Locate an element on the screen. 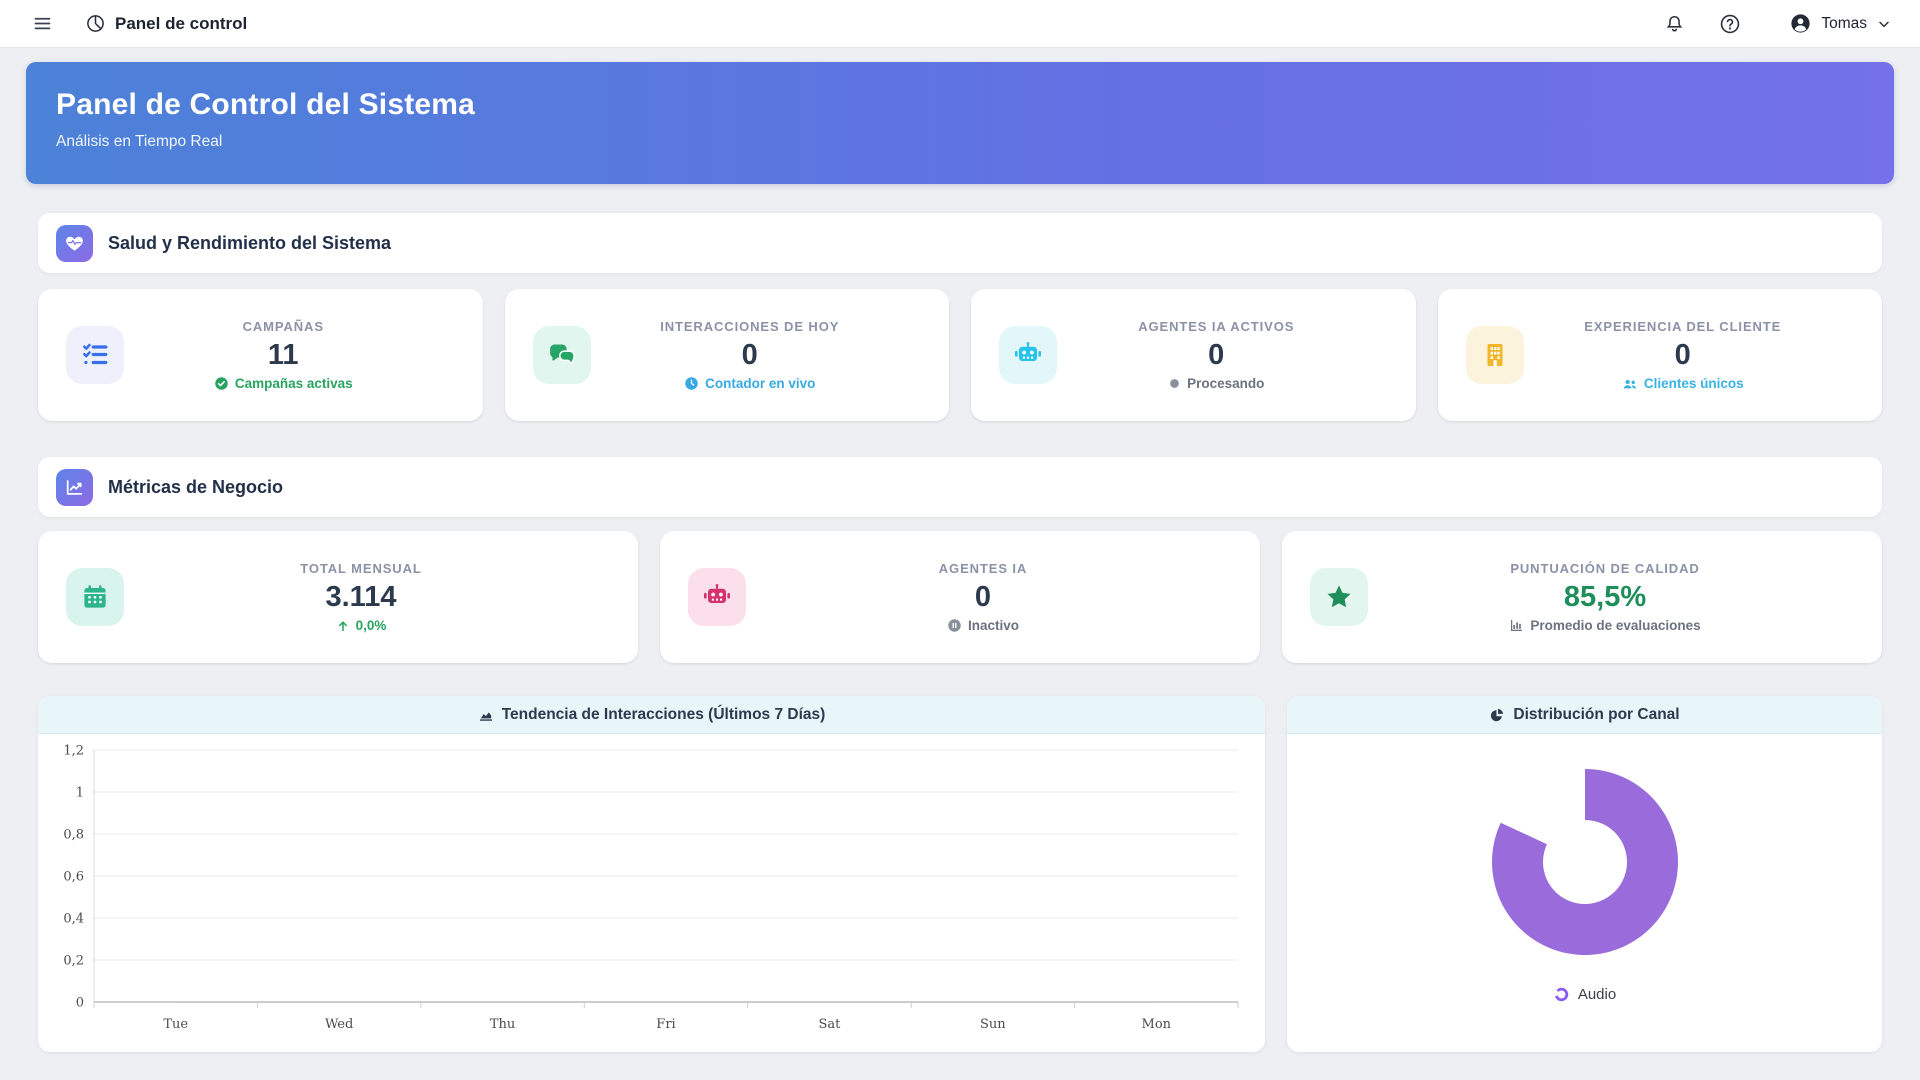 The image size is (1920, 1080). stat-label: EXPERIENCIA DEL CLIENTE is located at coordinates (1683, 326).